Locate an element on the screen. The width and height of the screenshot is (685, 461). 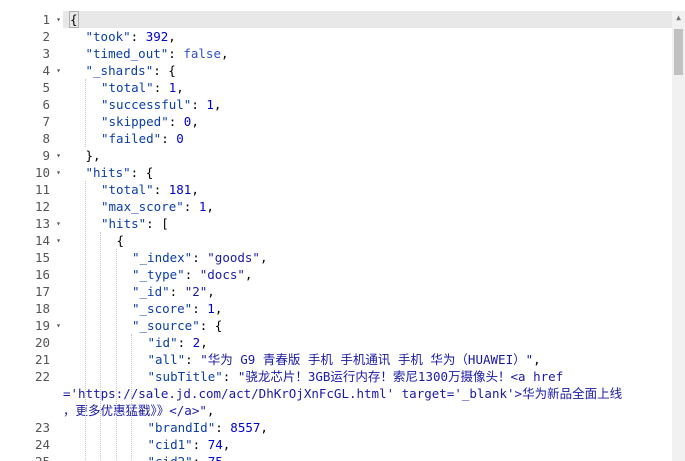
line-number: 23 is located at coordinates (35, 427).